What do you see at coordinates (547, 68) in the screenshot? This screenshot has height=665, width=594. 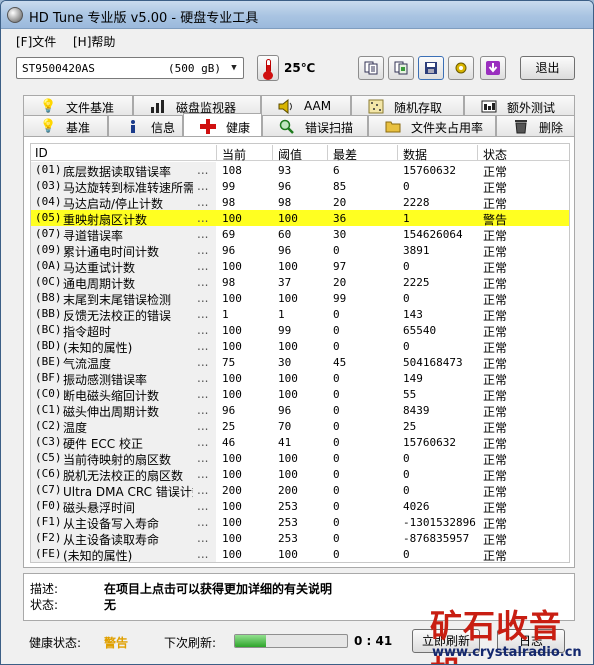 I see `exit-button: 退出` at bounding box center [547, 68].